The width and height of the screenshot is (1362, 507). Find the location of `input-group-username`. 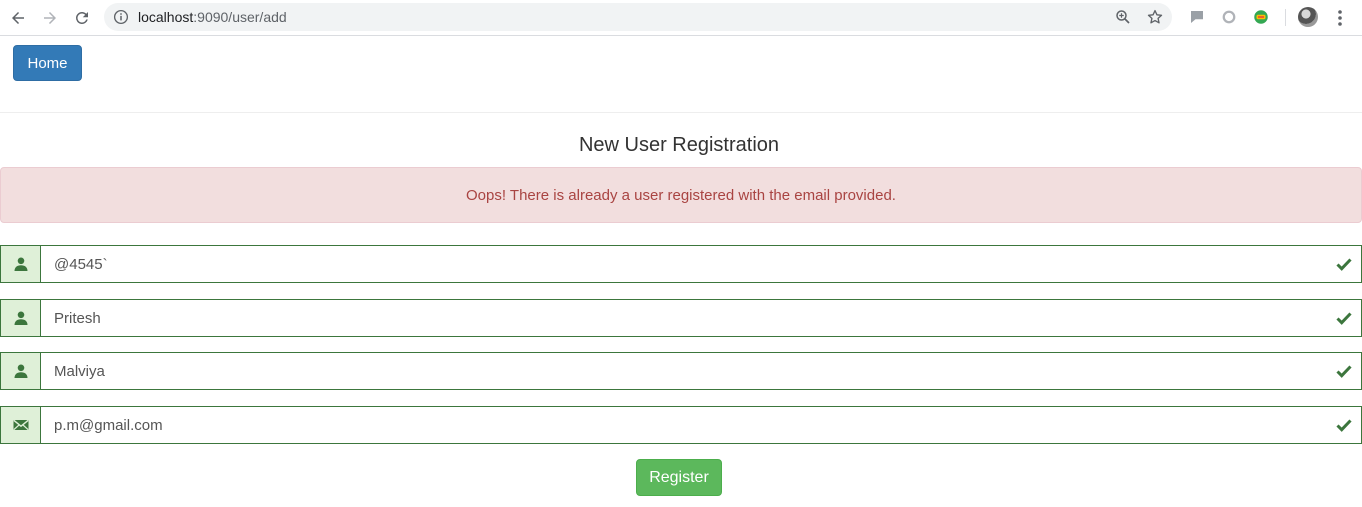

input-group-username is located at coordinates (681, 264).